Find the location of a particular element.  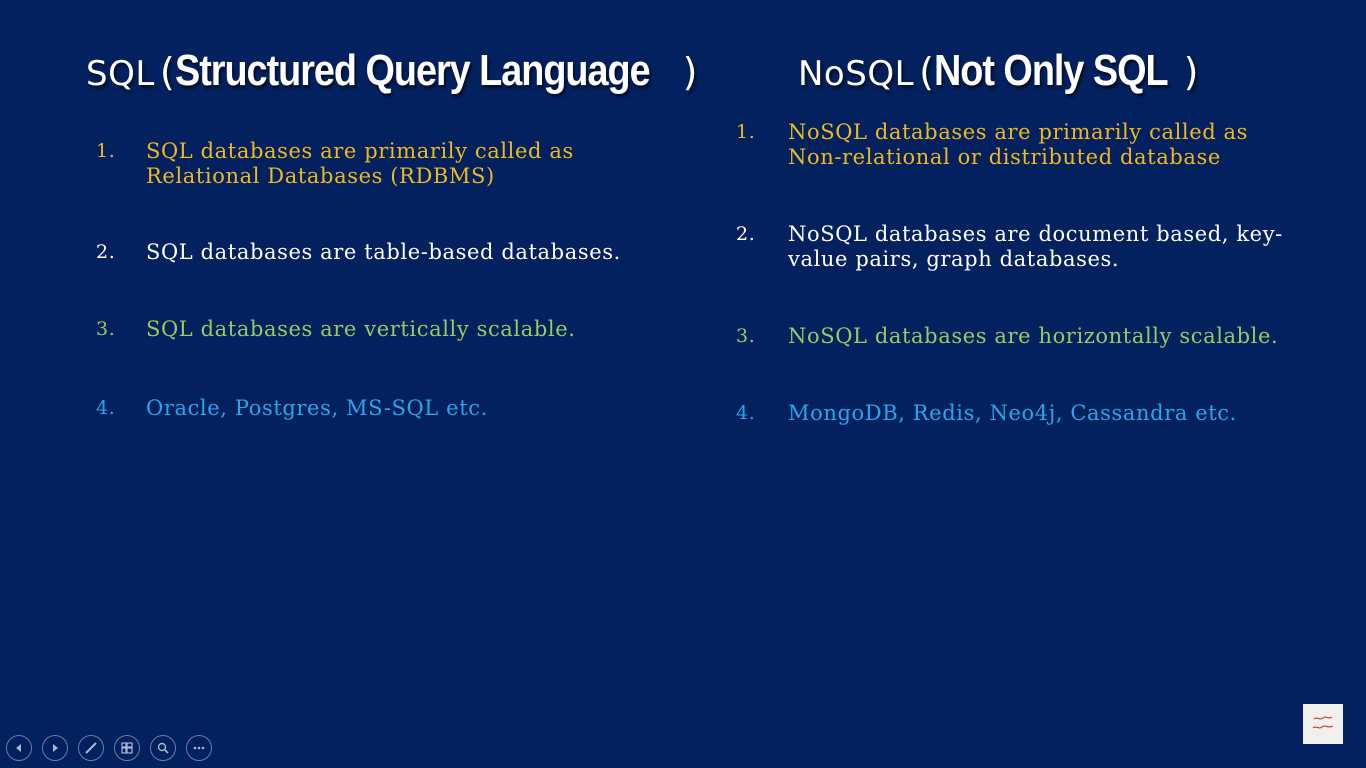

sql-title-paren-open: ( is located at coordinates (167, 72).